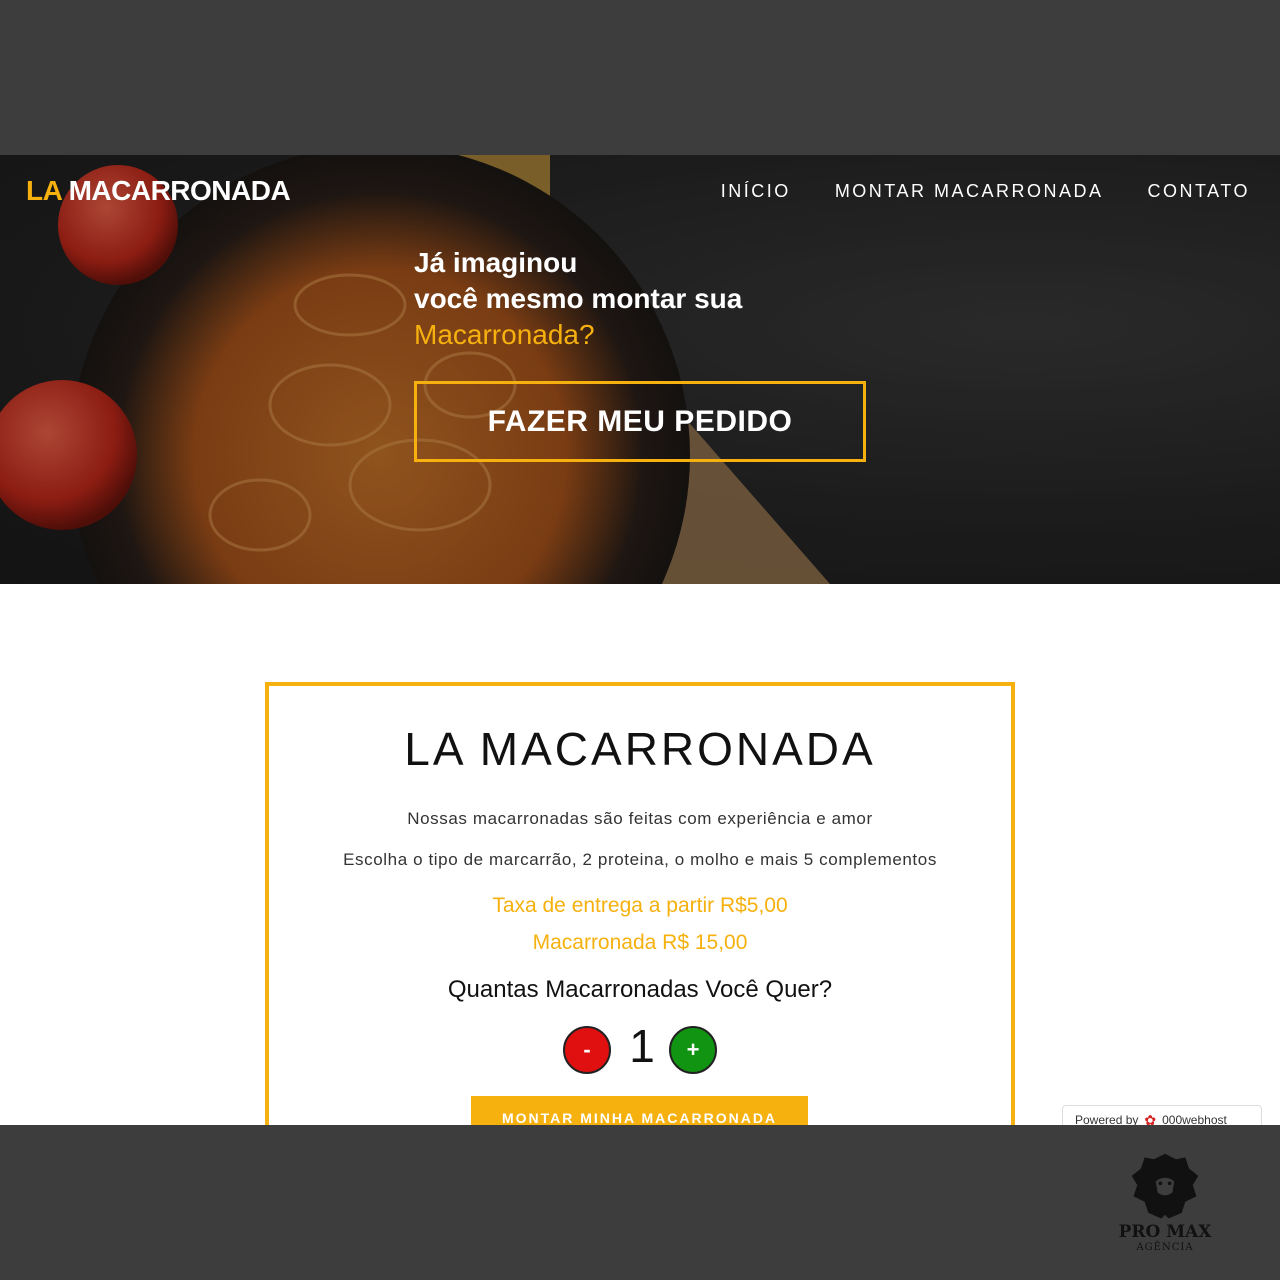 This screenshot has height=1280, width=1280. Describe the element at coordinates (179, 190) in the screenshot. I see `logo-text: MACARRONADA` at that location.